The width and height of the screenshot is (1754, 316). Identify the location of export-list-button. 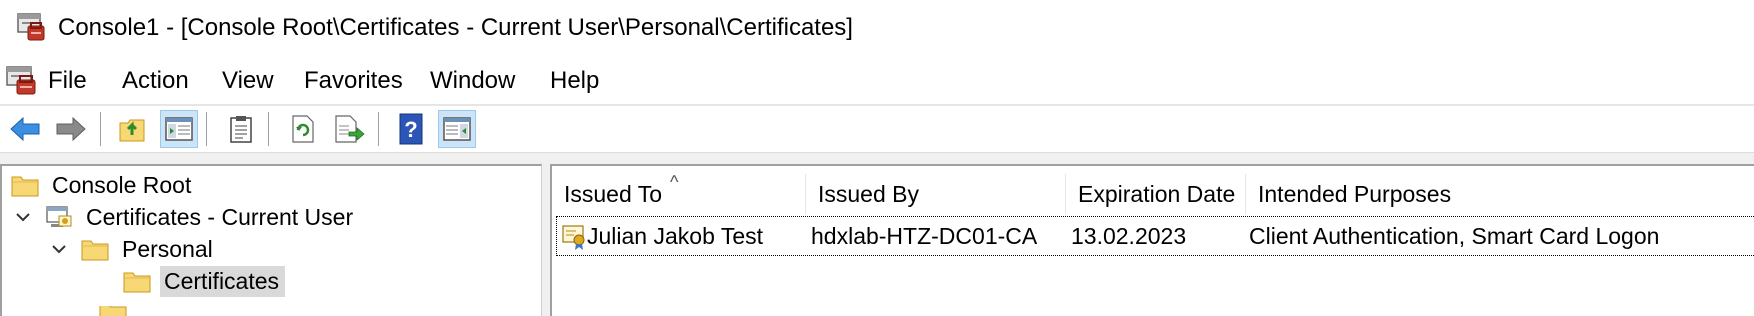
(349, 129).